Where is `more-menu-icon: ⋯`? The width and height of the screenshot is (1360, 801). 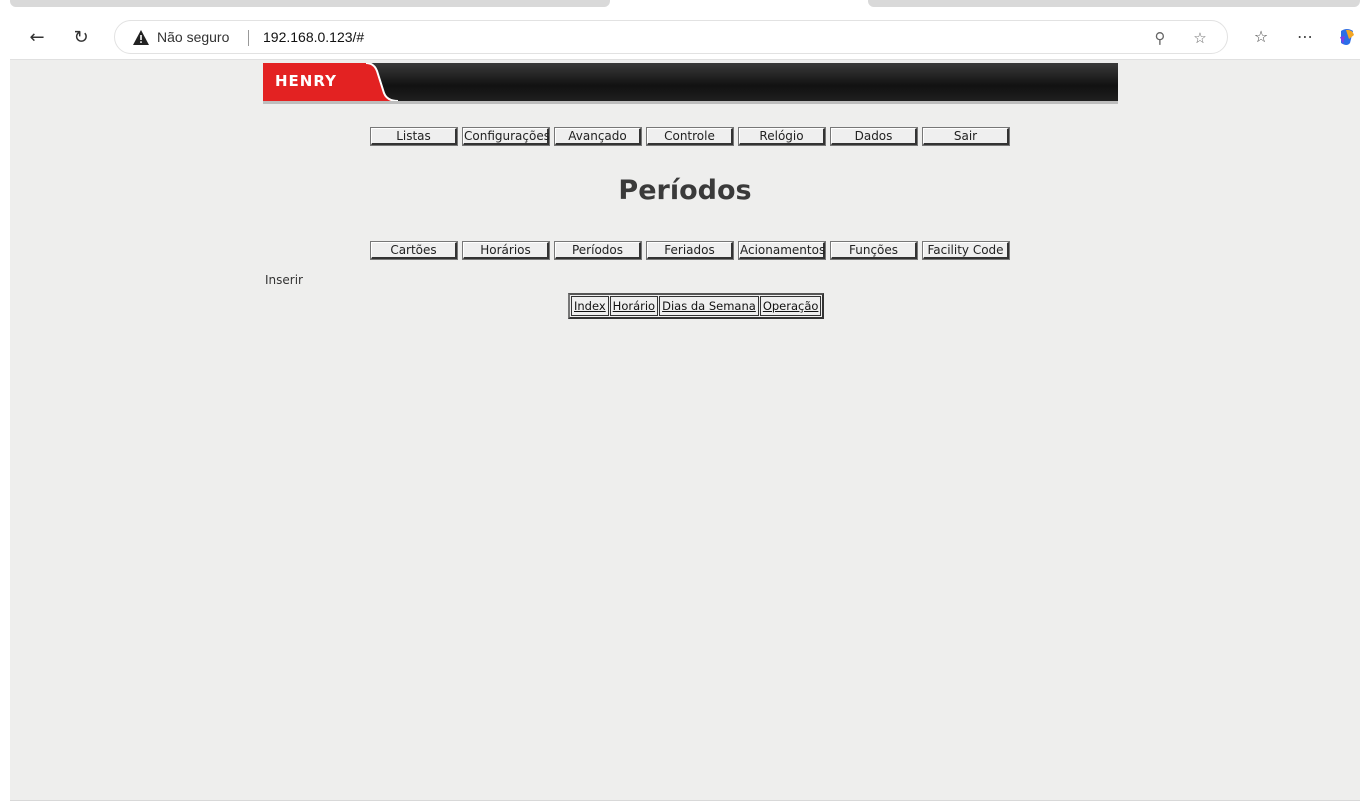
more-menu-icon: ⋯ is located at coordinates (1305, 38).